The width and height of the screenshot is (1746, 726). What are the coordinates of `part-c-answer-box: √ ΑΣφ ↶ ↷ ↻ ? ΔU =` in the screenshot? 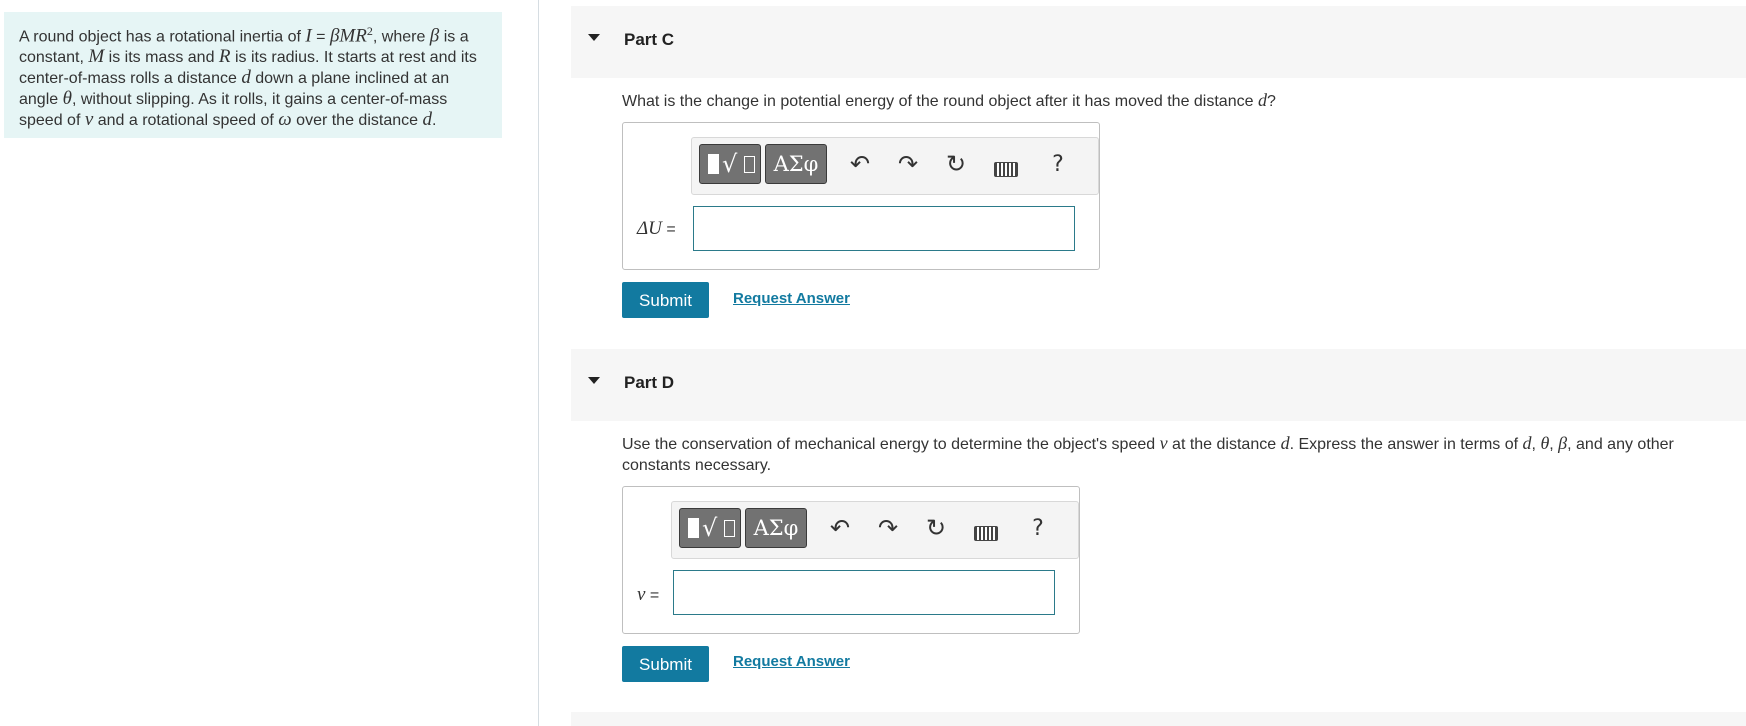 It's located at (861, 196).